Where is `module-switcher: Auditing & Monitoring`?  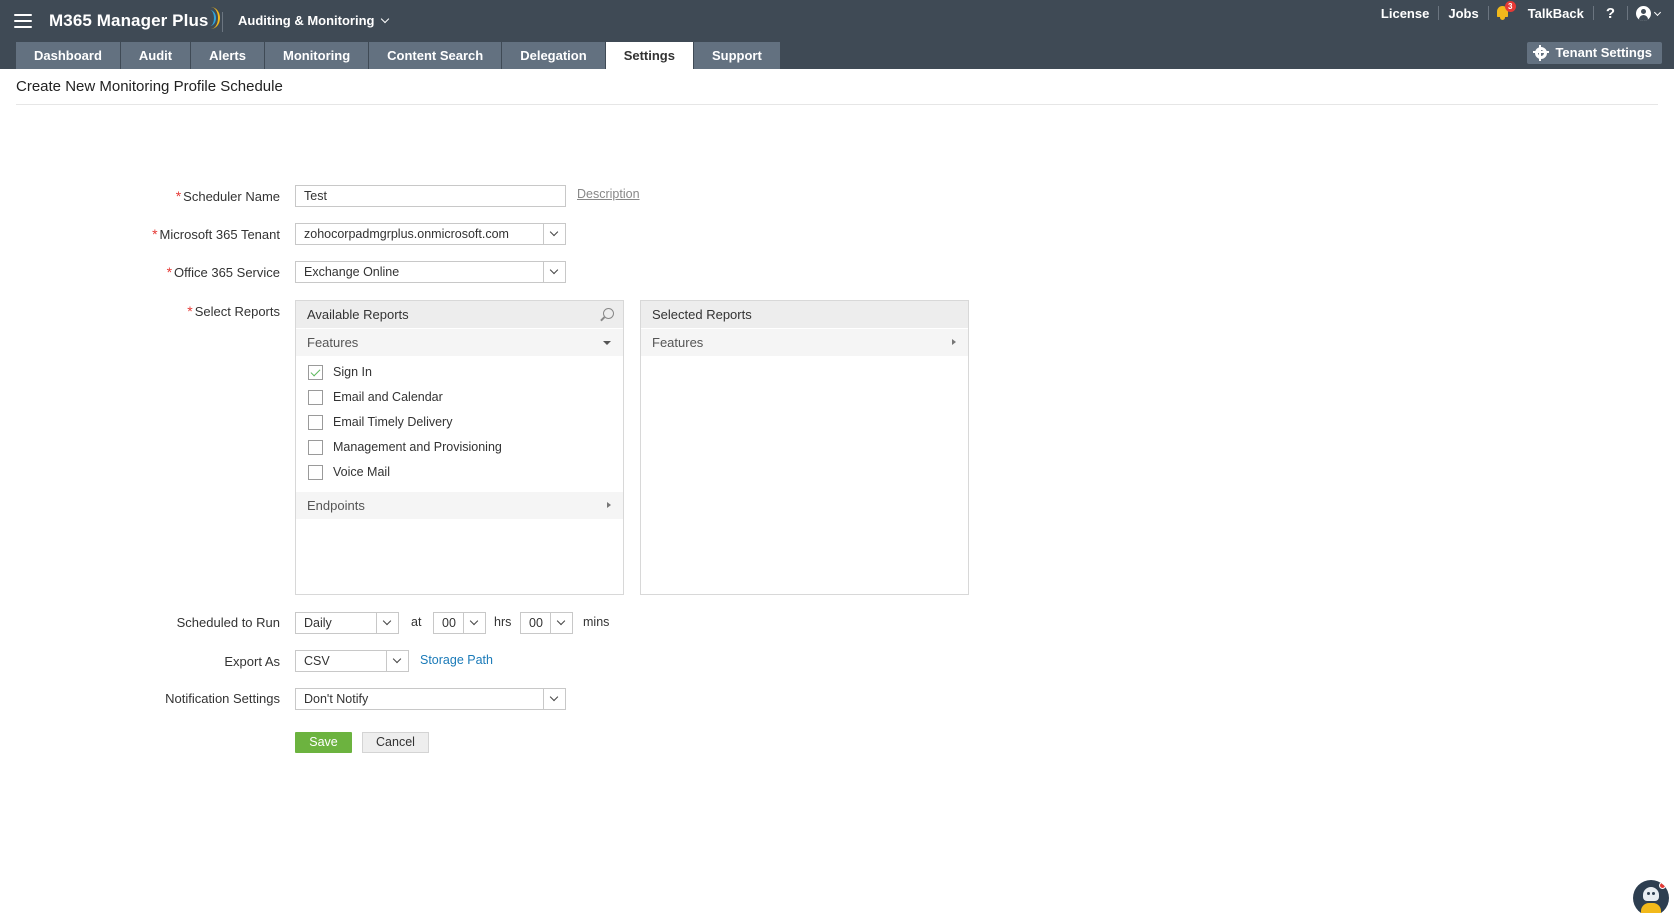
module-switcher: Auditing & Monitoring is located at coordinates (314, 20).